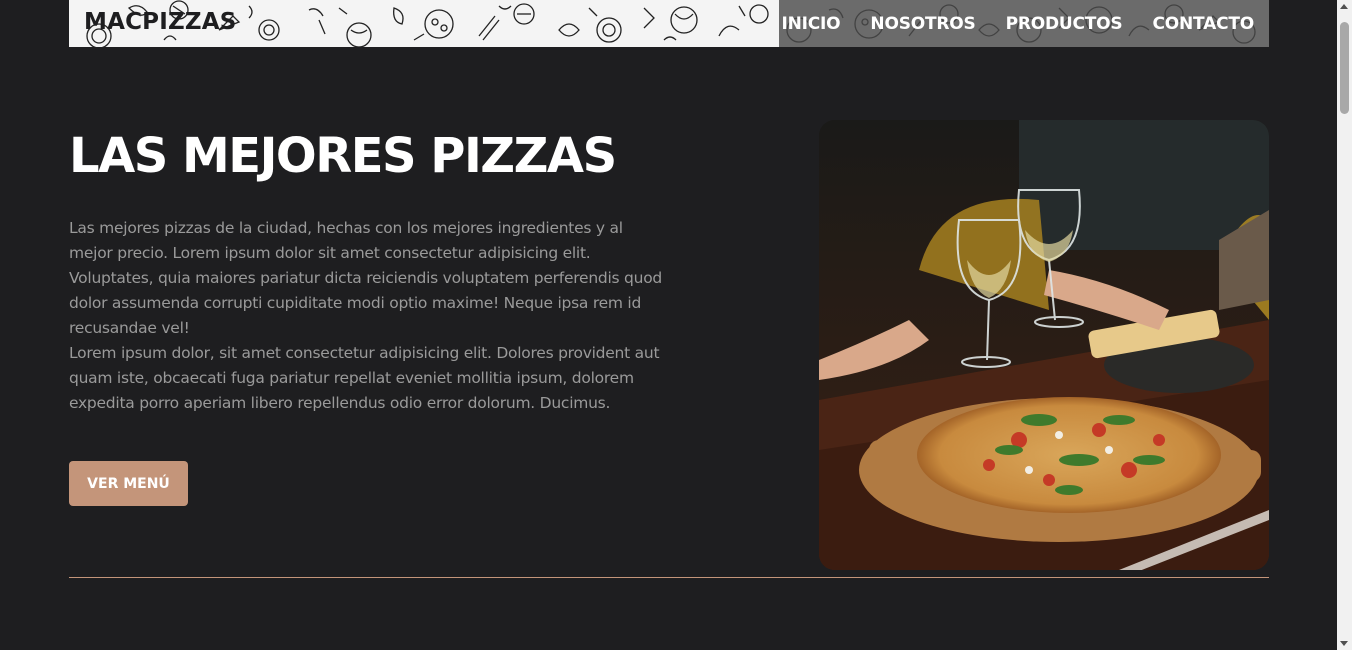 Image resolution: width=1352 pixels, height=650 pixels. What do you see at coordinates (128, 483) in the screenshot?
I see `view-menu-button: VER MENÚ` at bounding box center [128, 483].